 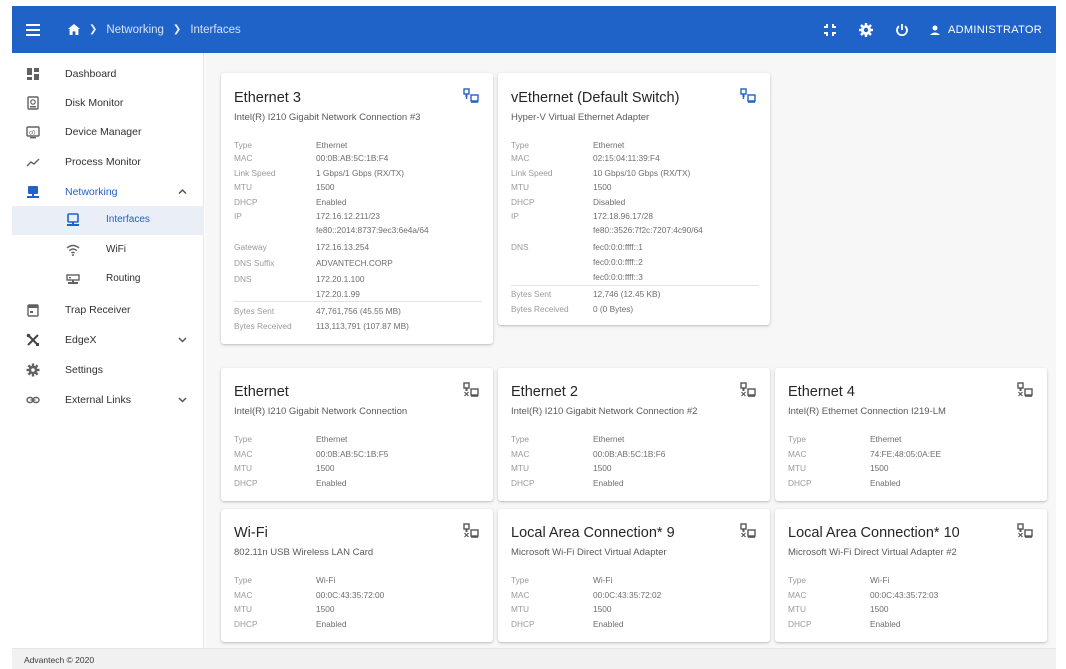 I want to click on sidebar-item-interfaces: Interfaces, so click(x=108, y=220).